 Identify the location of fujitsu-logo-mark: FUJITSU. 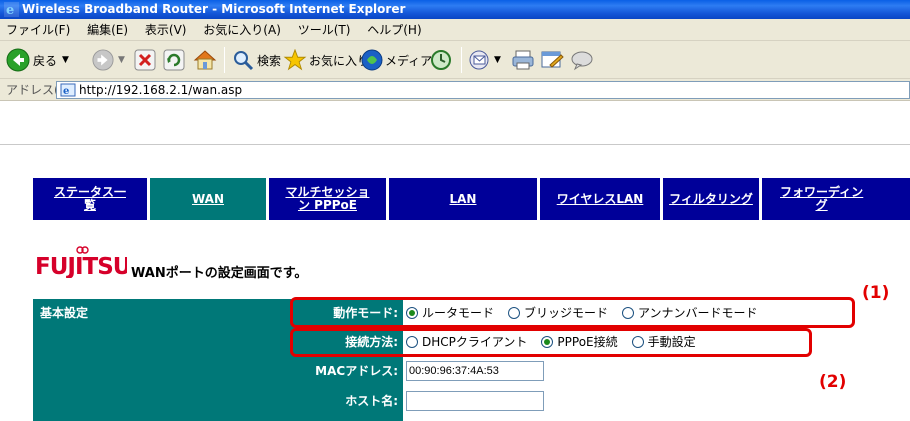
(83, 263).